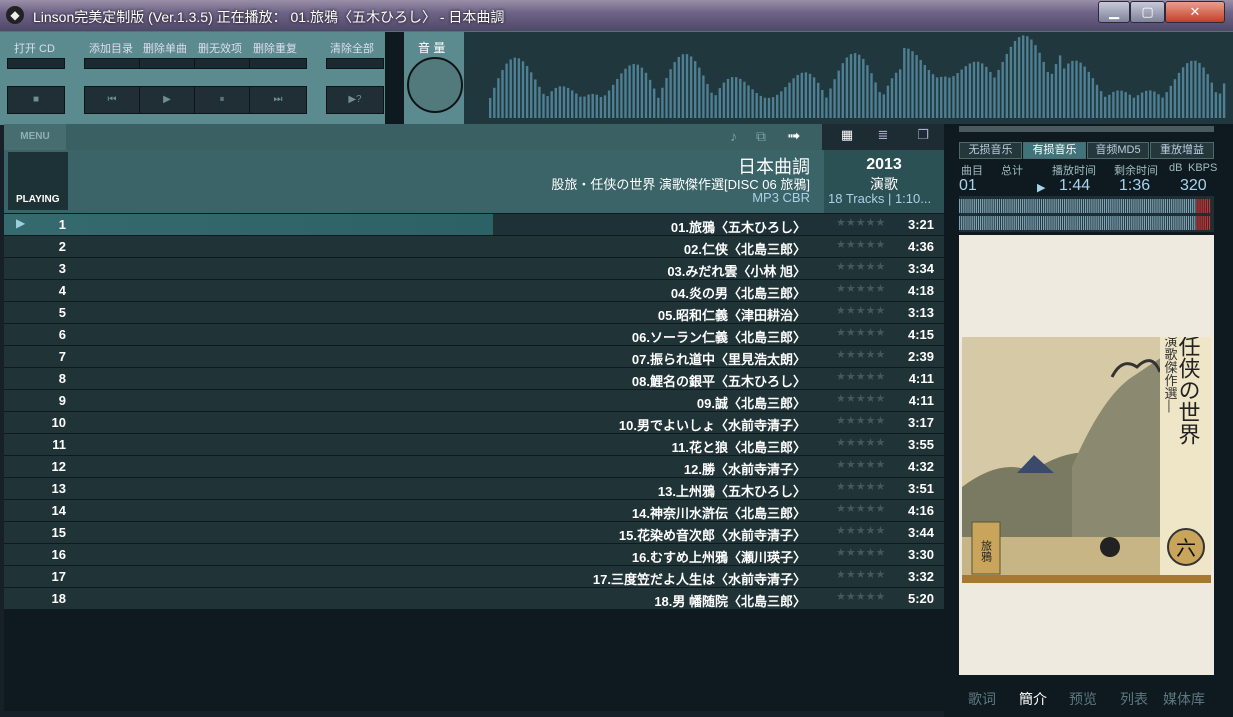 The width and height of the screenshot is (1233, 717). I want to click on tab-lossless: 无损音乐, so click(990, 150).